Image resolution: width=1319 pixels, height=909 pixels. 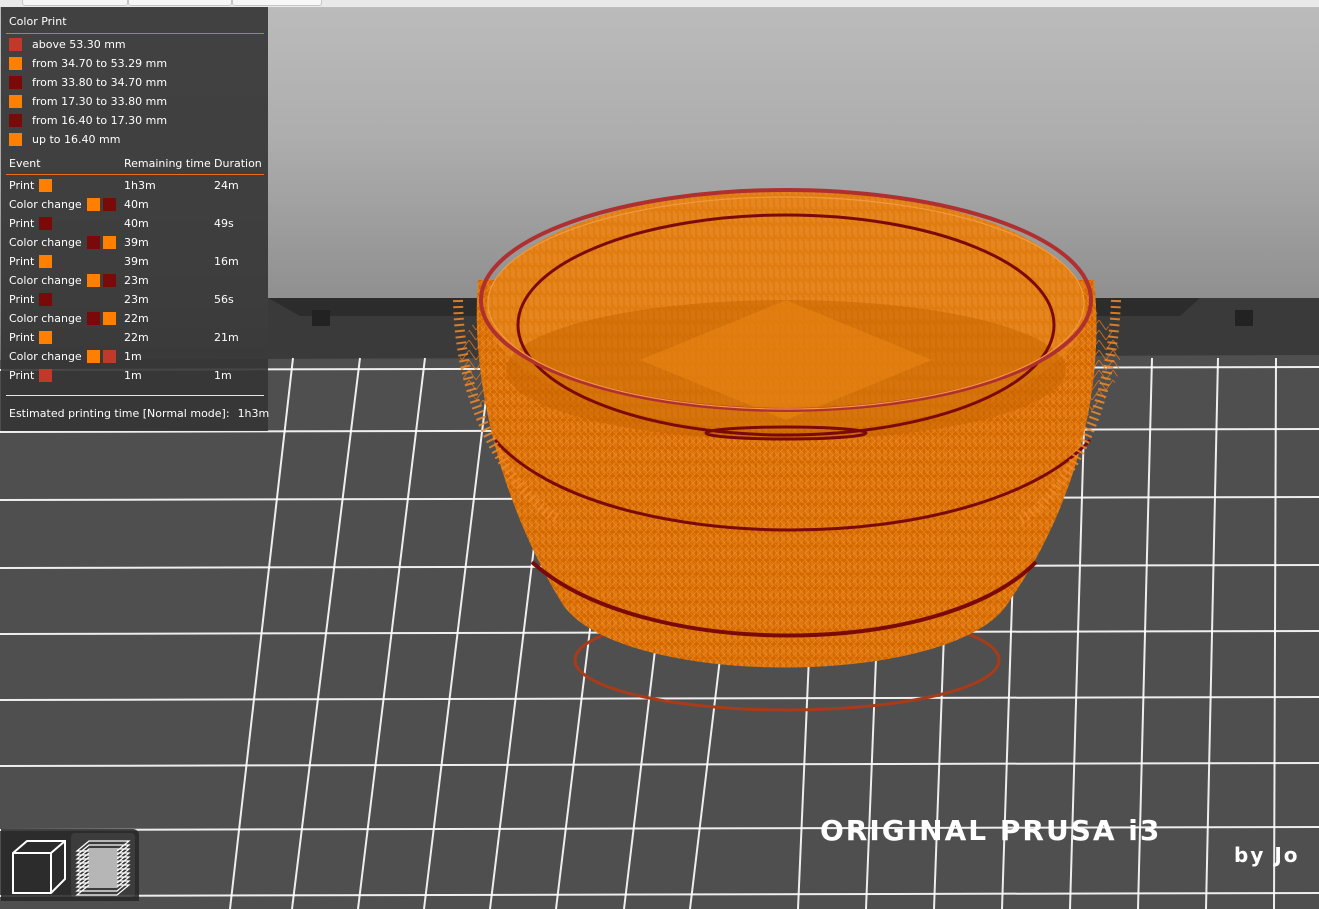 What do you see at coordinates (100, 63) in the screenshot?
I see `legend-range-label: from 34.70 to 53.29 mm` at bounding box center [100, 63].